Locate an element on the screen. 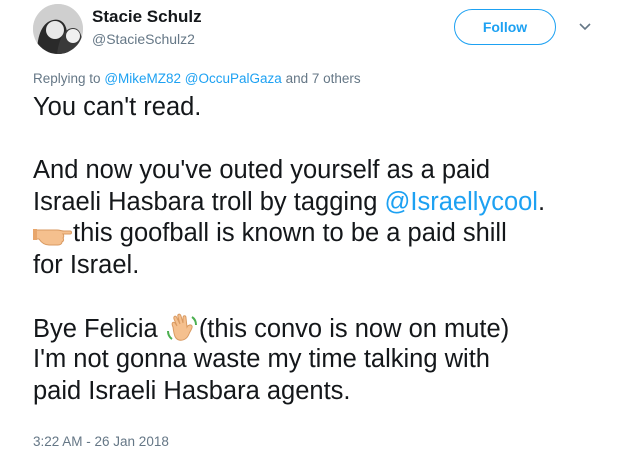 The width and height of the screenshot is (628, 455). tweet-timestamp: 3:22 AM - 26 Jan 2018 is located at coordinates (101, 441).